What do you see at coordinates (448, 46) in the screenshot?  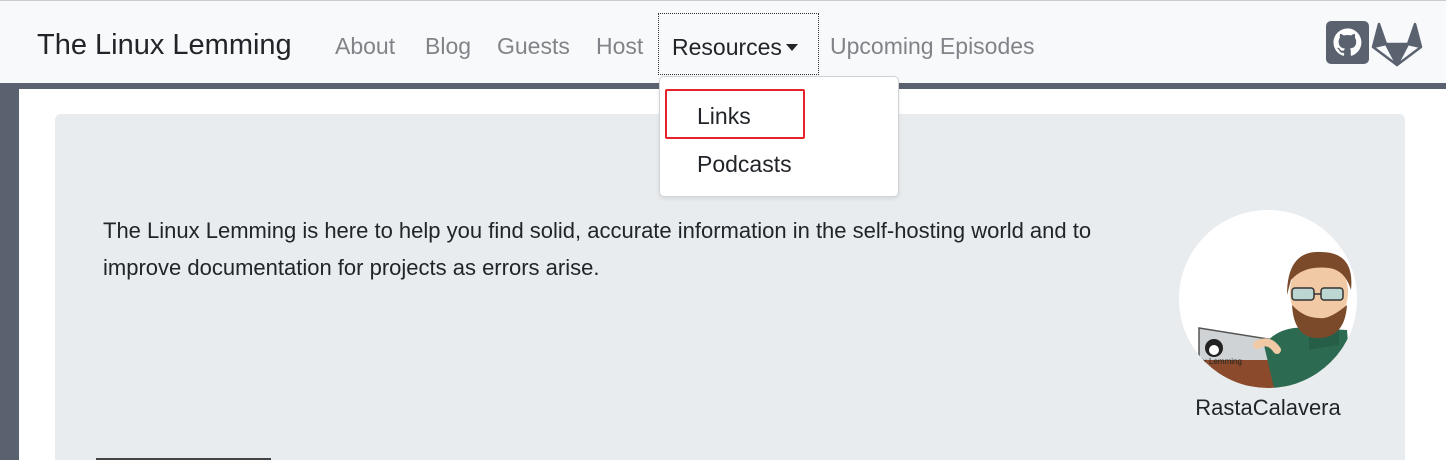 I see `nav-blog: Blog` at bounding box center [448, 46].